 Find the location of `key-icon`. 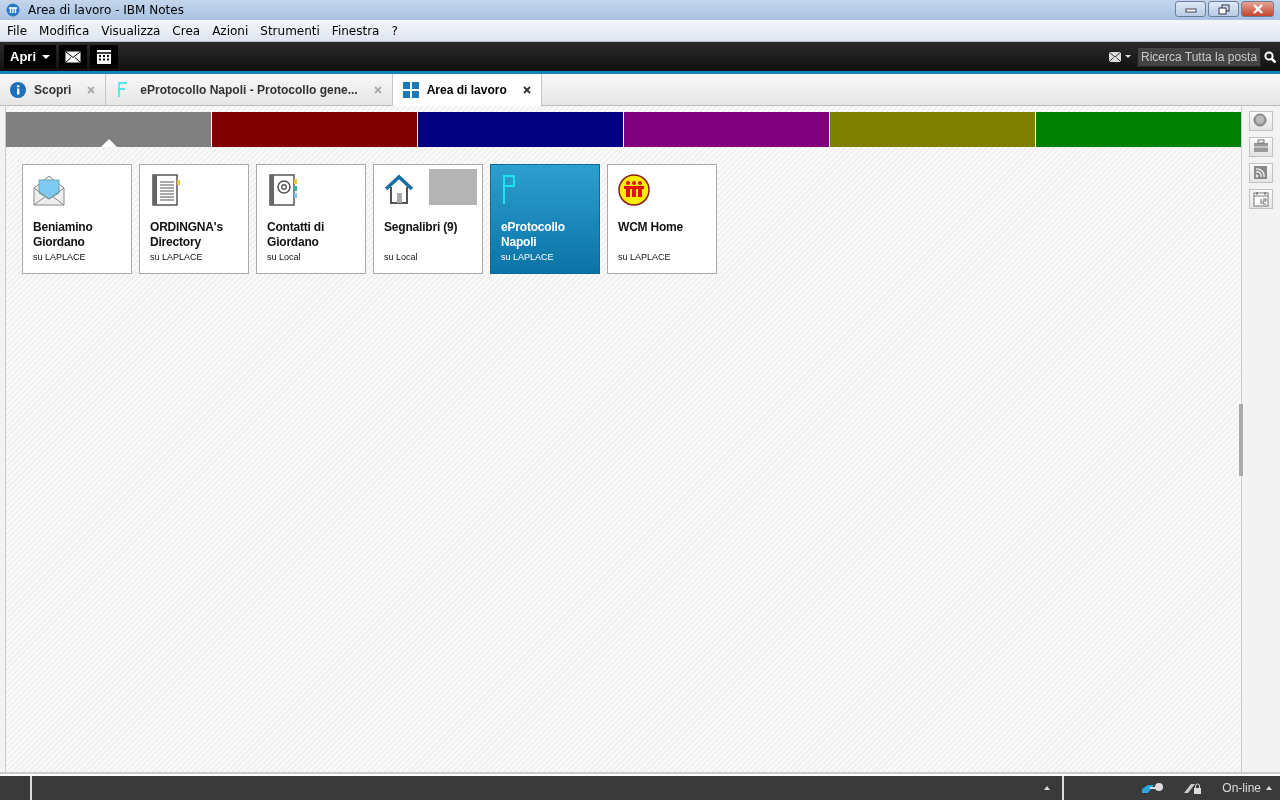

key-icon is located at coordinates (1153, 788).